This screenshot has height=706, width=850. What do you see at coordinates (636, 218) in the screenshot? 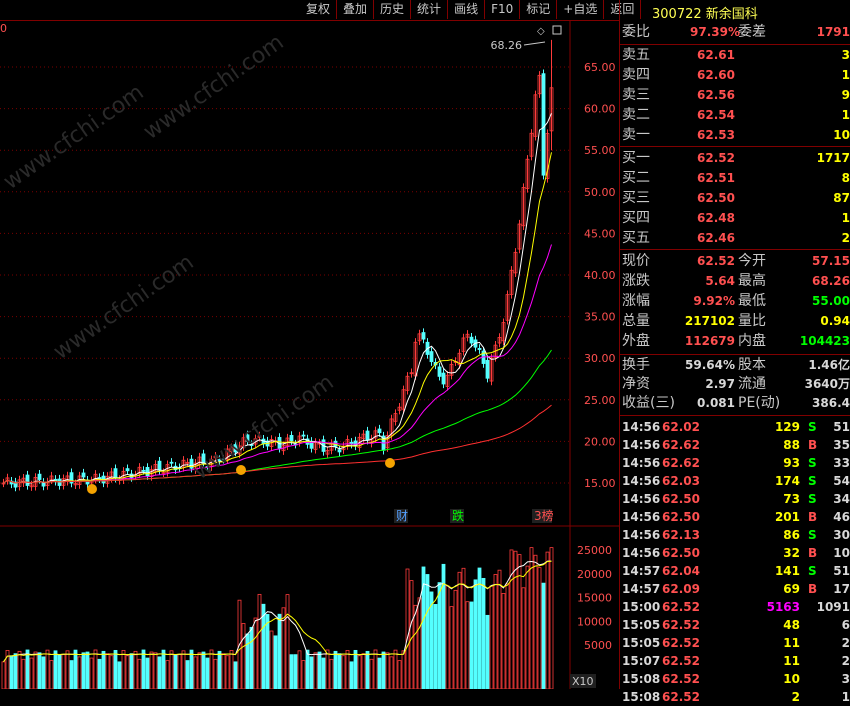
I see `order-level-label: 买四` at bounding box center [636, 218].